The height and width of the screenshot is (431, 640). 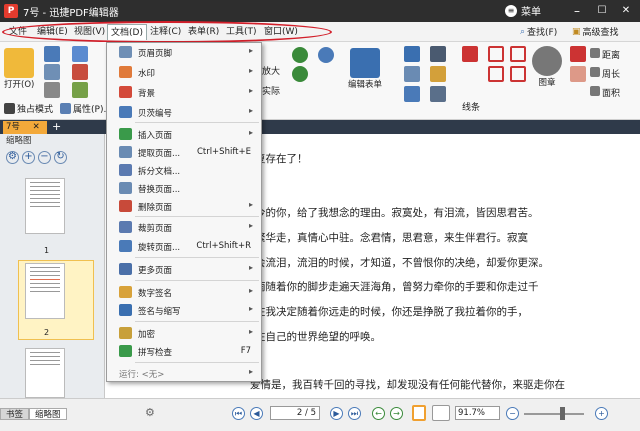 What do you see at coordinates (184, 206) in the screenshot?
I see `menu-item-delete-page: 删除页面 ▸` at bounding box center [184, 206].